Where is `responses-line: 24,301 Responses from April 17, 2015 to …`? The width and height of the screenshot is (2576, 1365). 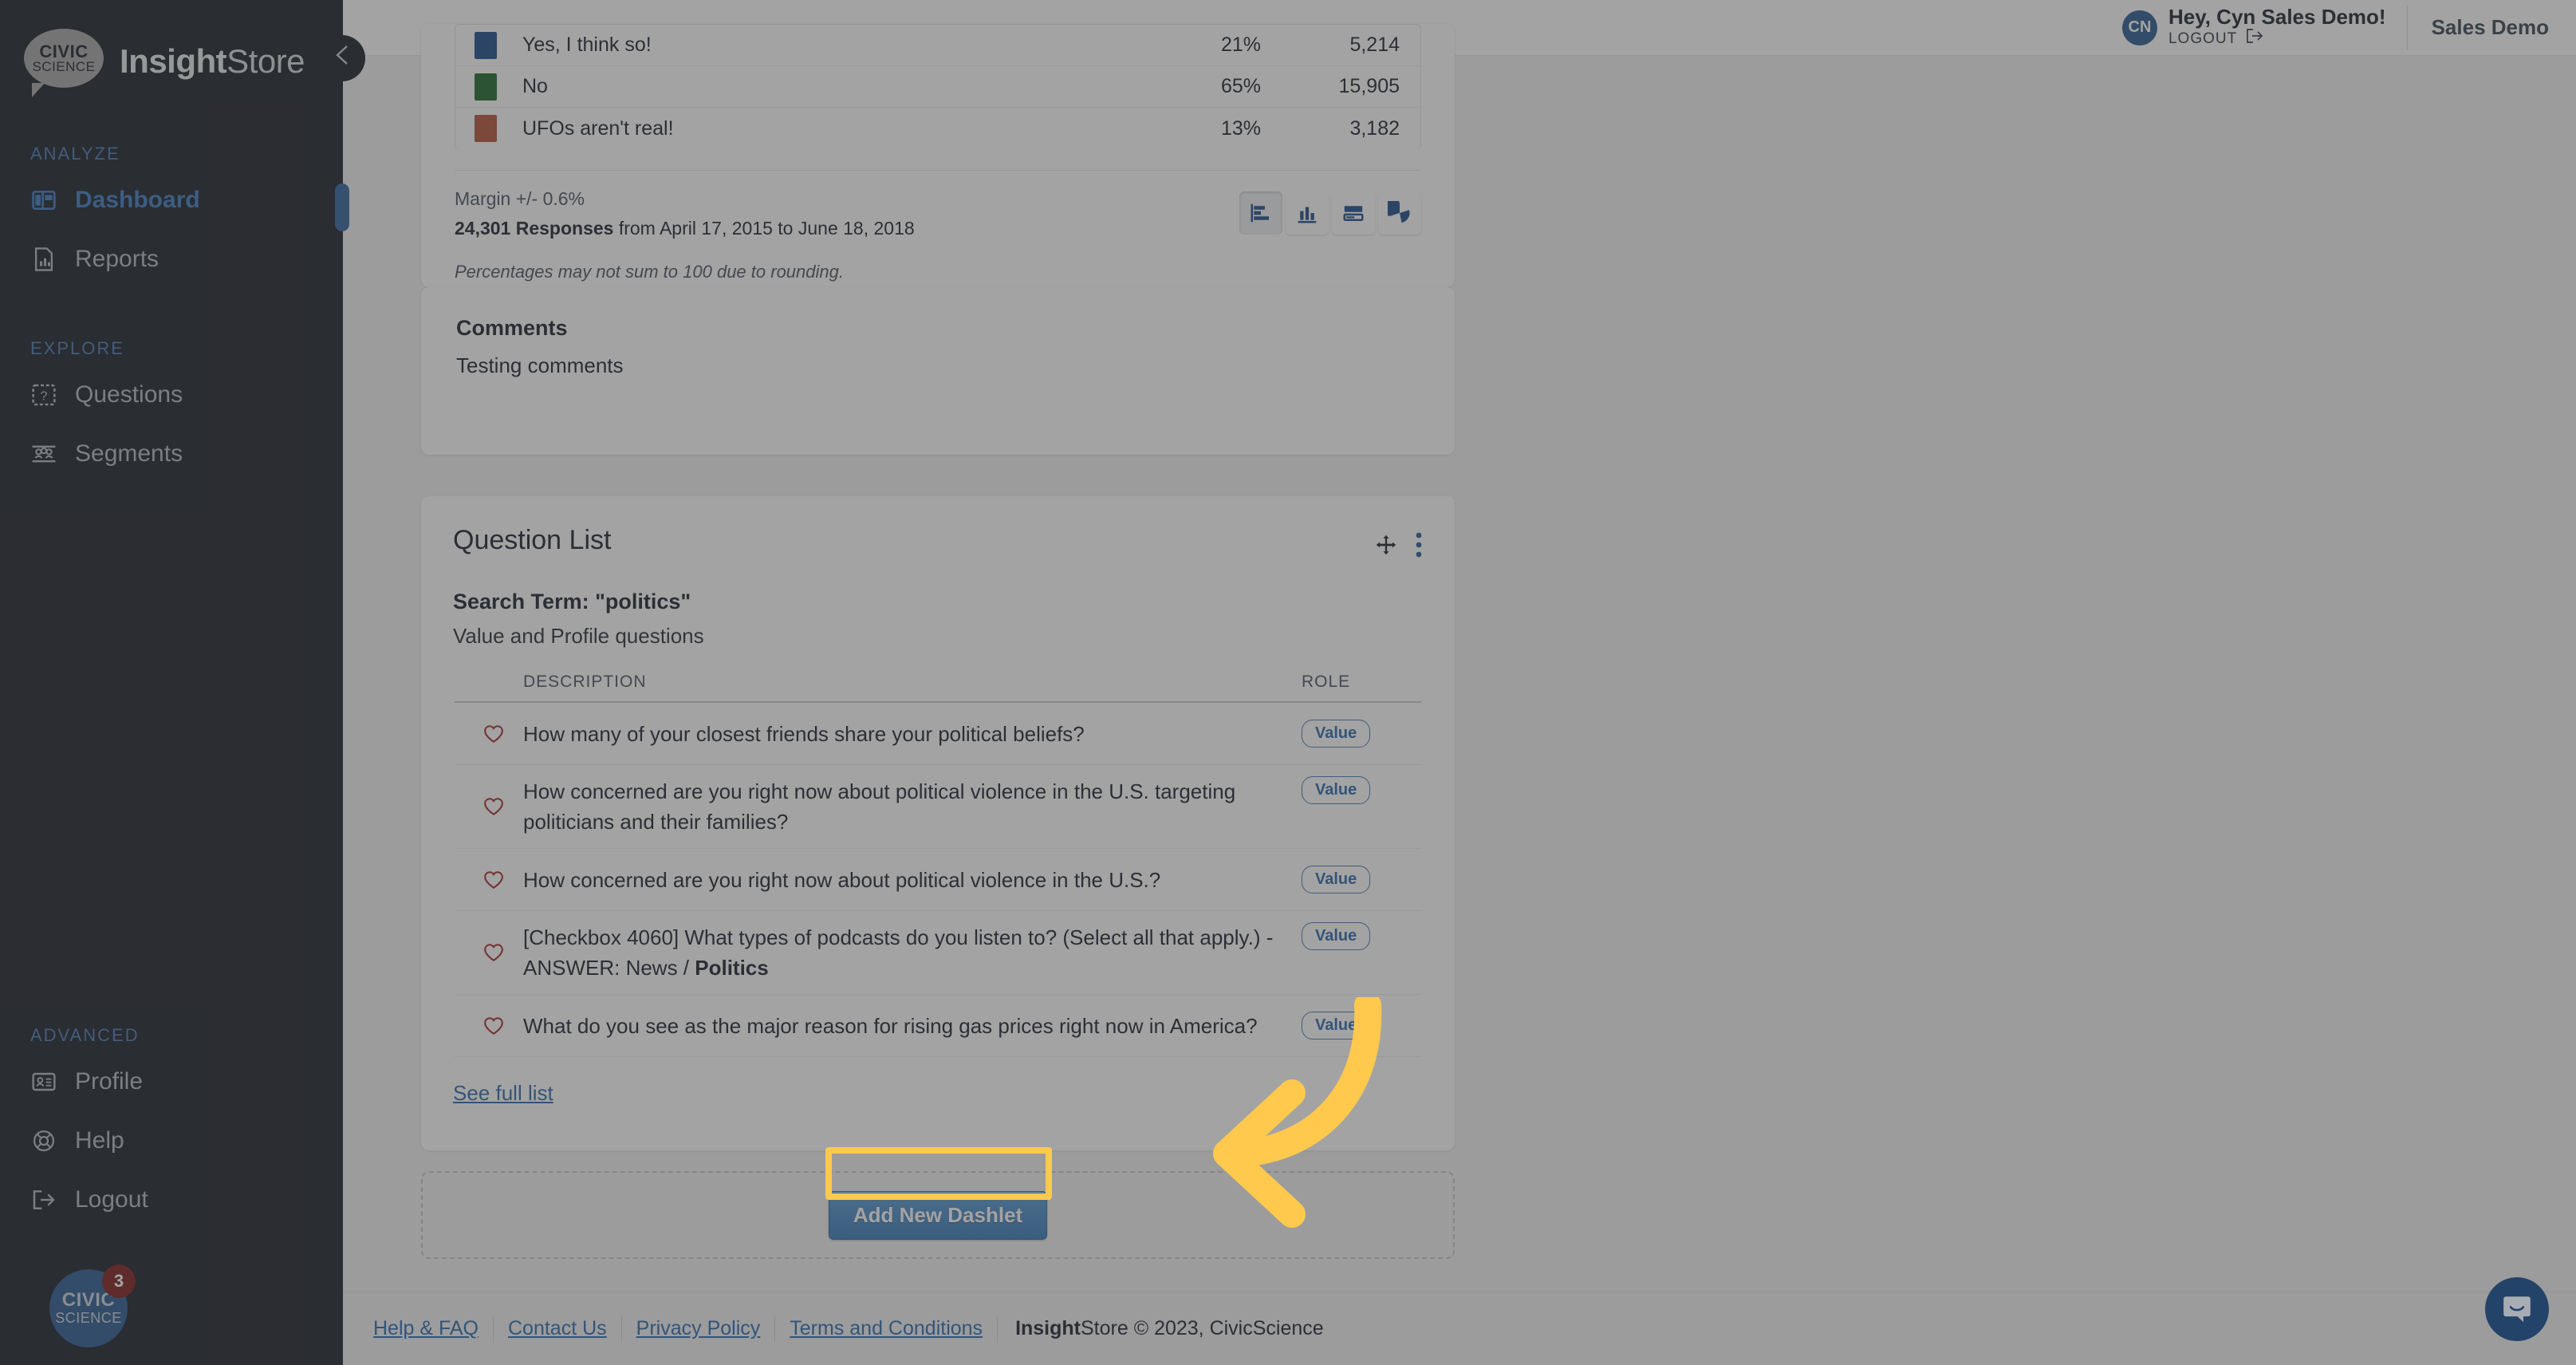
responses-line: 24,301 Responses from April 17, 2015 to … is located at coordinates (847, 228).